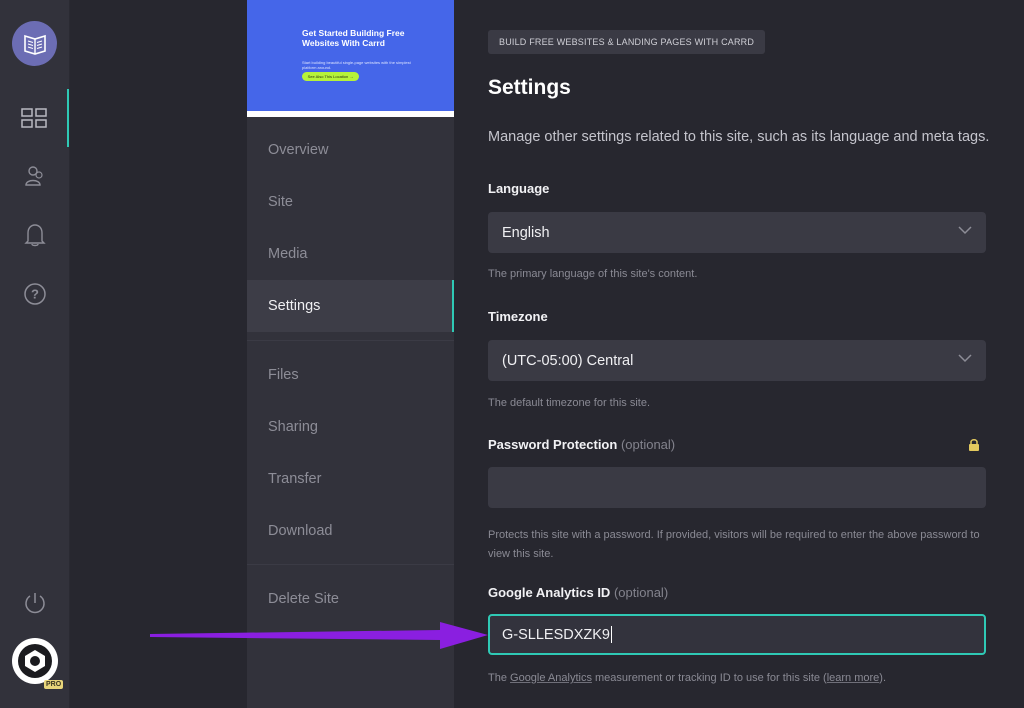  I want to click on learn-more-link: learn more, so click(853, 678).